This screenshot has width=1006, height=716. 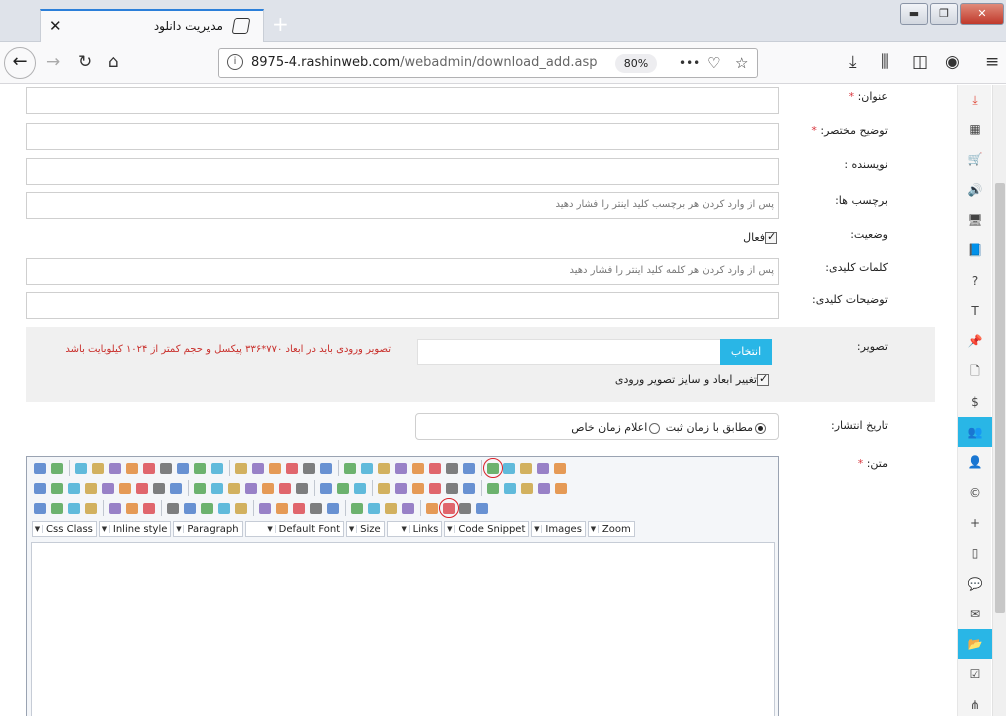 I want to click on author-input, so click(x=402, y=171).